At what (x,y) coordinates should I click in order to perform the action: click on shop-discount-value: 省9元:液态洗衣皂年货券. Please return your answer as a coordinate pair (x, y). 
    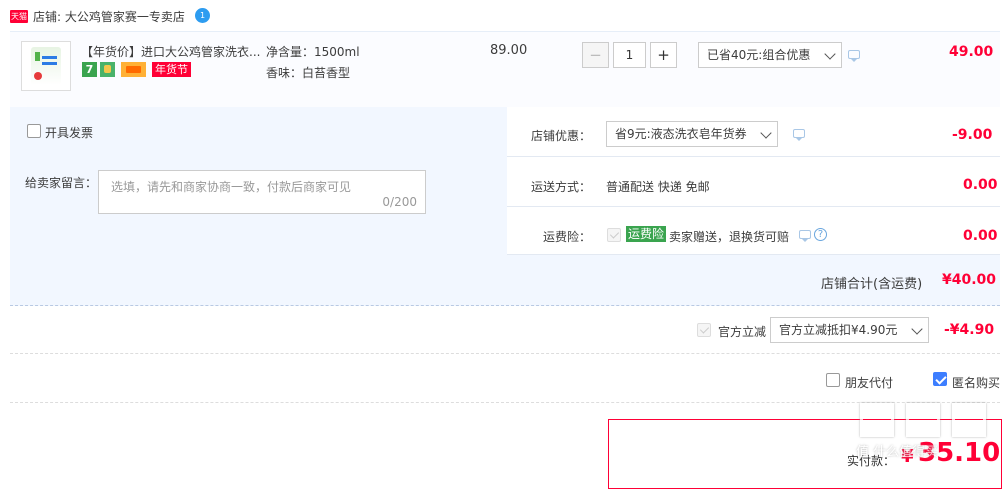
    Looking at the image, I should click on (681, 134).